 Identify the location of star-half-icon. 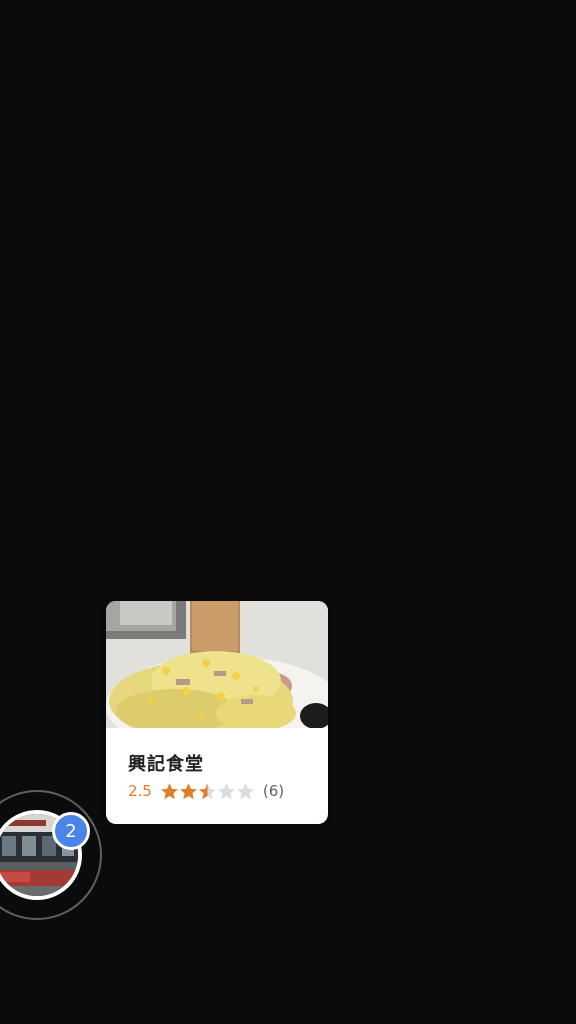
(207, 790).